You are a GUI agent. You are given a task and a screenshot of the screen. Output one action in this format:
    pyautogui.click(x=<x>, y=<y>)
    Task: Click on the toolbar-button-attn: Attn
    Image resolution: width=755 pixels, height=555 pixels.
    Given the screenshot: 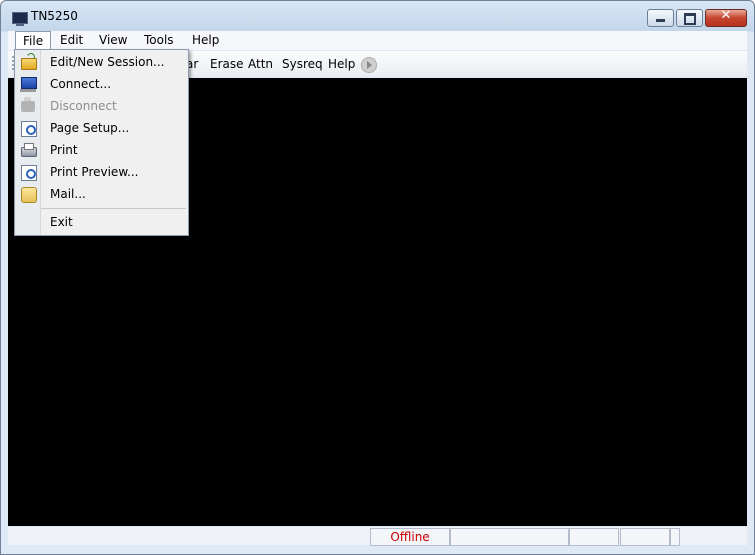 What is the action you would take?
    pyautogui.click(x=260, y=64)
    